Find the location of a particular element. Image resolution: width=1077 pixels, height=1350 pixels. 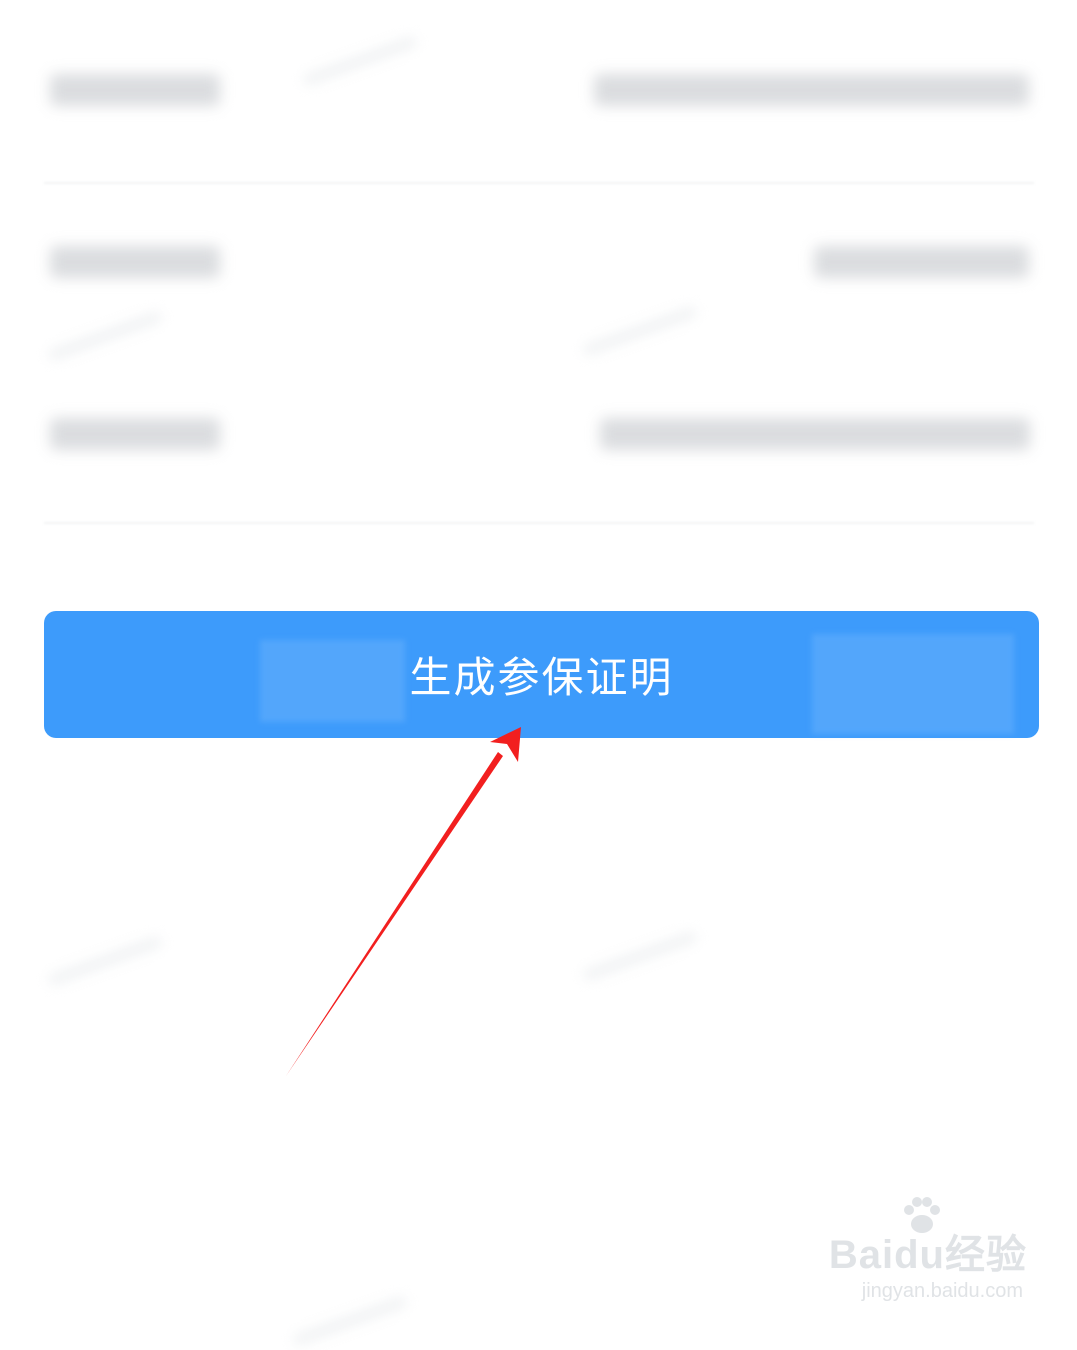

info-row-2-value is located at coordinates (921, 262).